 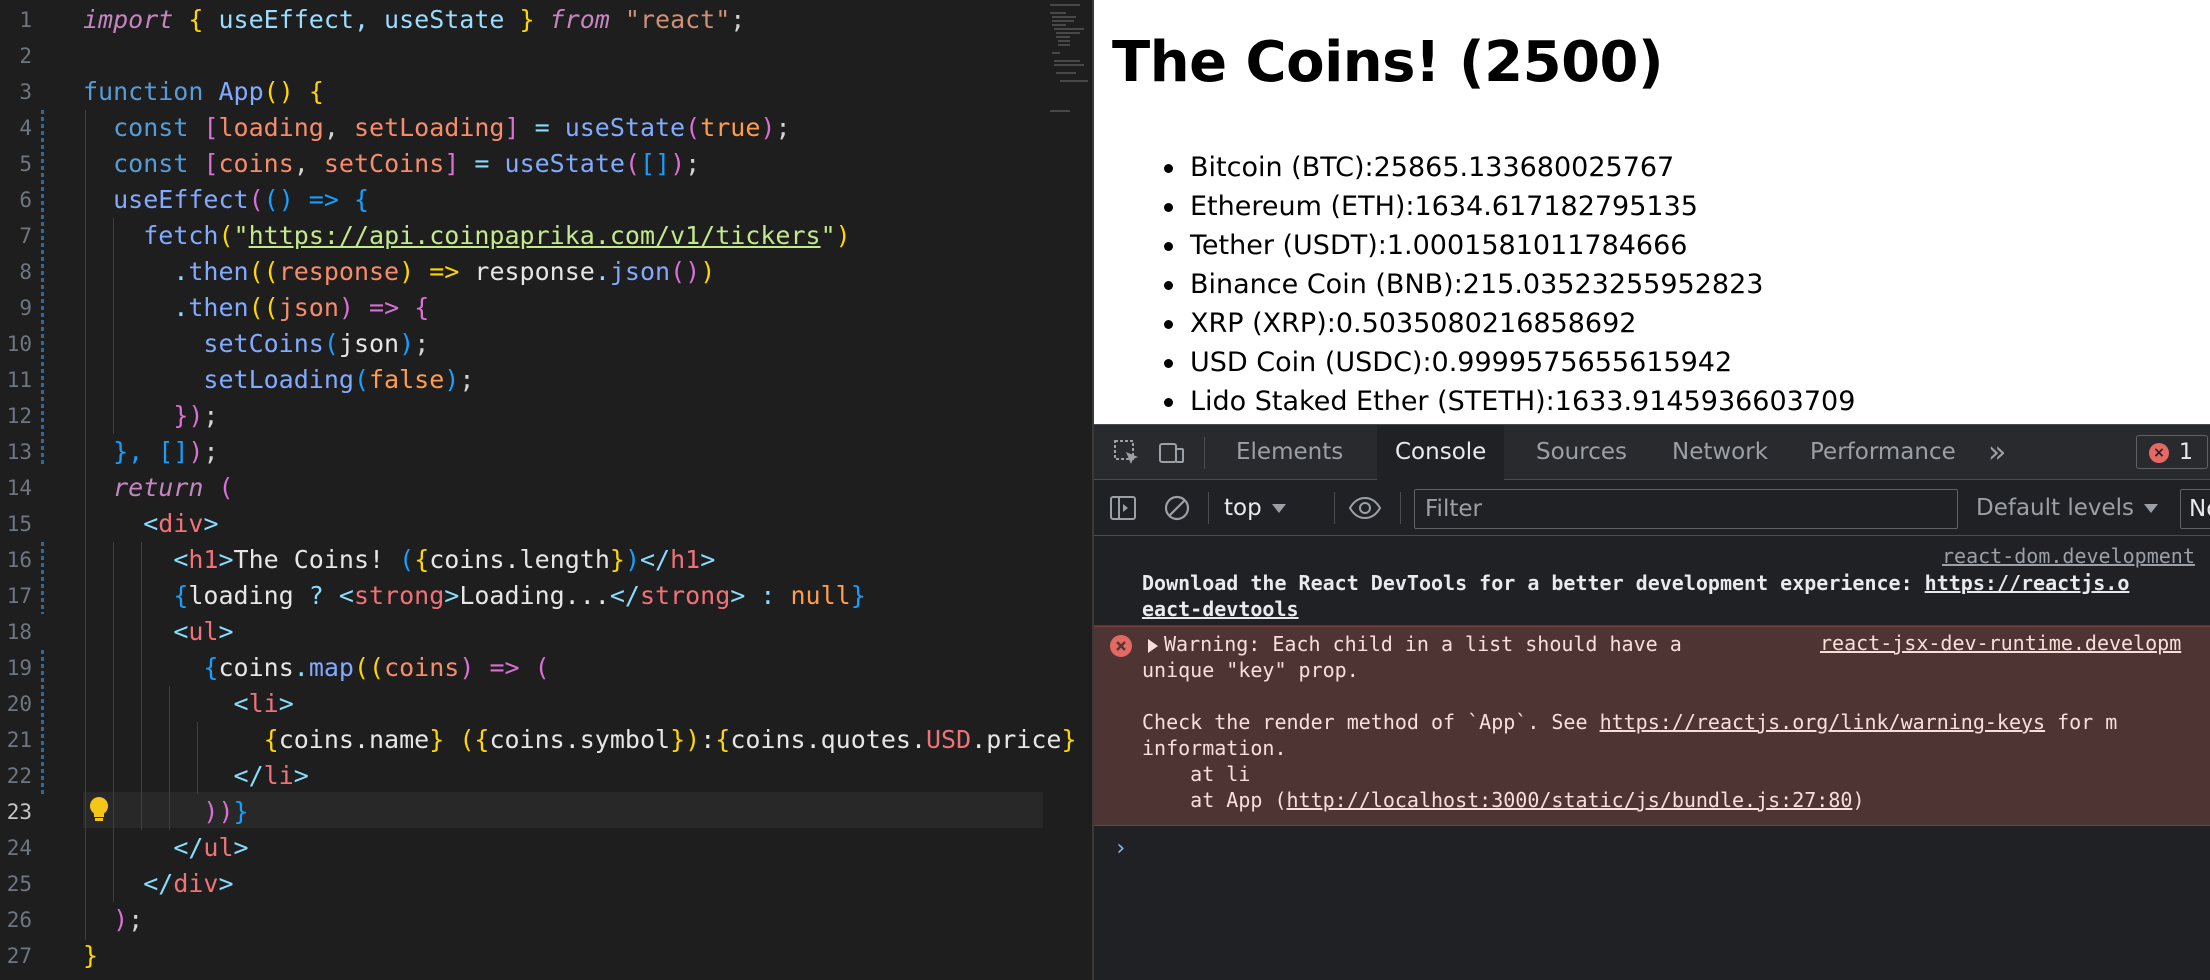 I want to click on code-line: }, []);, so click(x=150, y=452).